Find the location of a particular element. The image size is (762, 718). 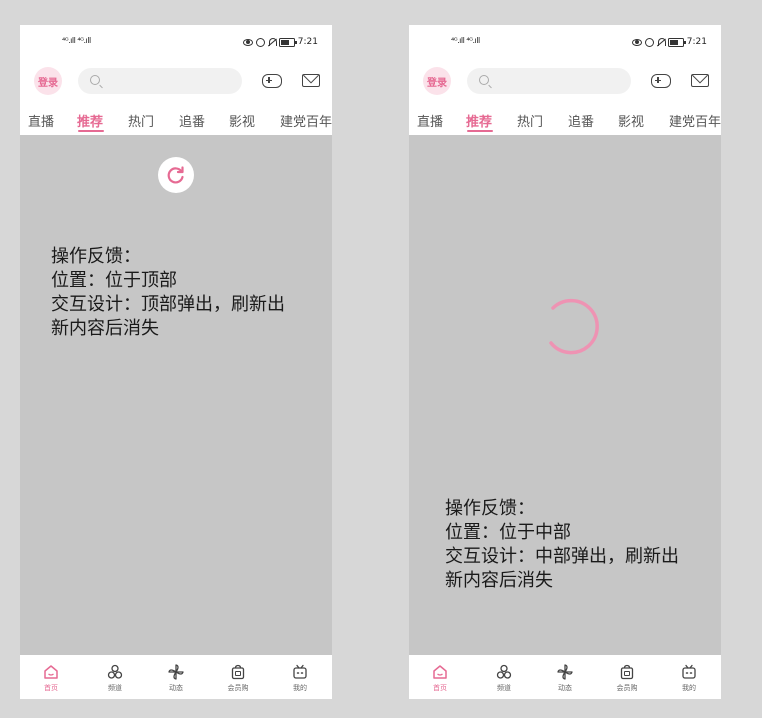

refresh-button is located at coordinates (176, 175).